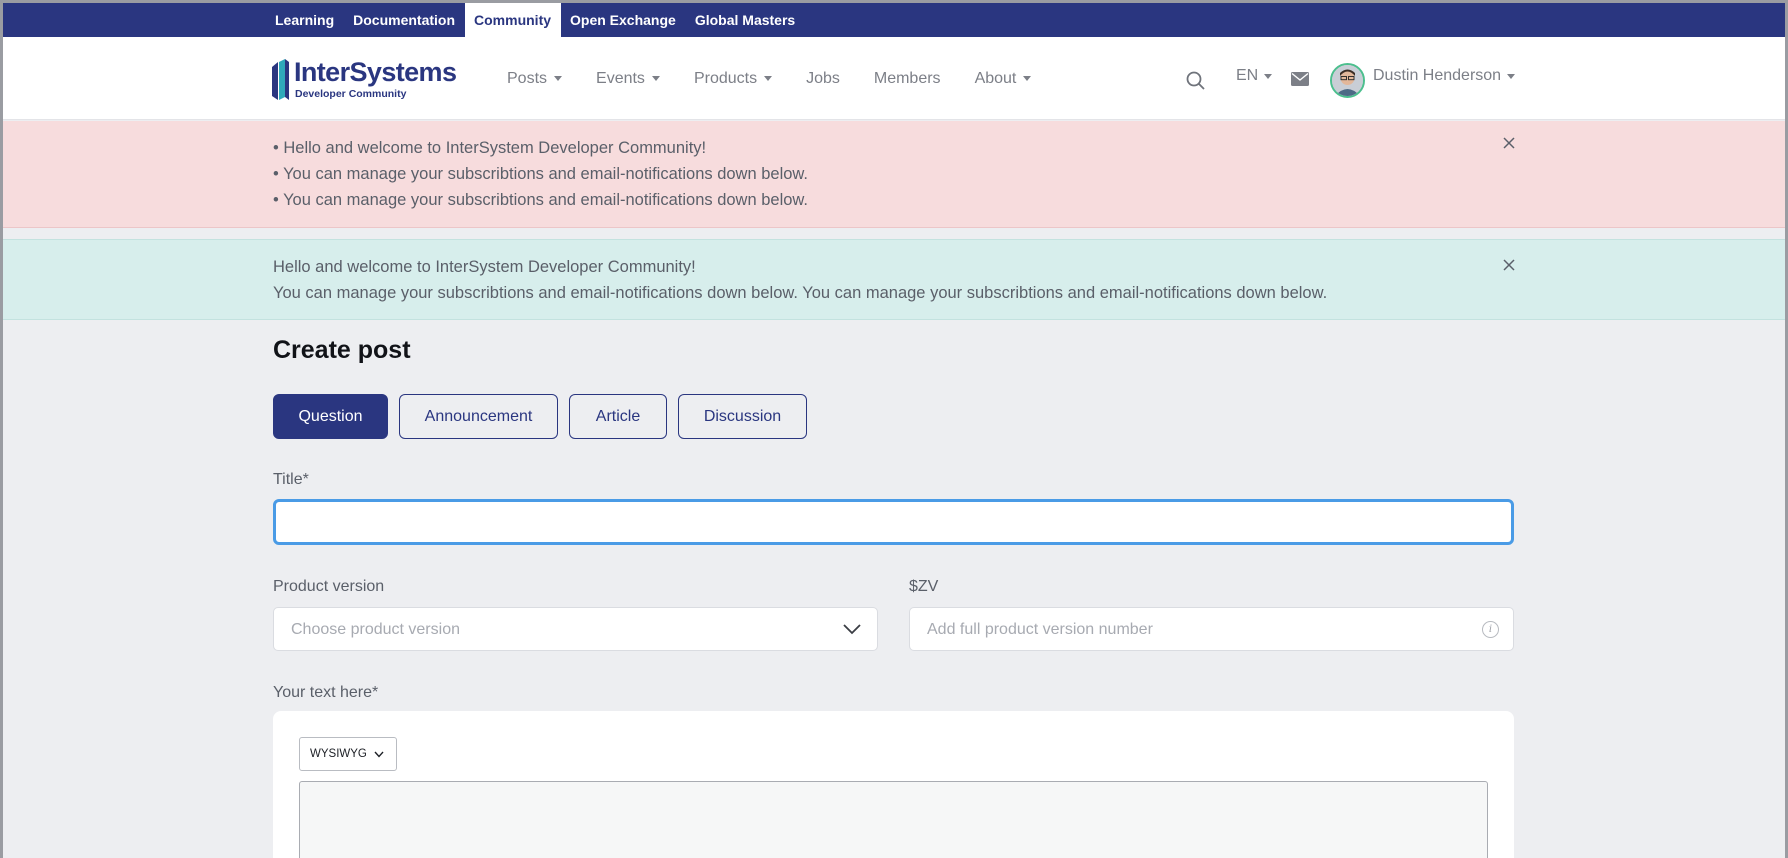 Image resolution: width=1788 pixels, height=858 pixels. What do you see at coordinates (342, 350) in the screenshot?
I see `page-title: Create post` at bounding box center [342, 350].